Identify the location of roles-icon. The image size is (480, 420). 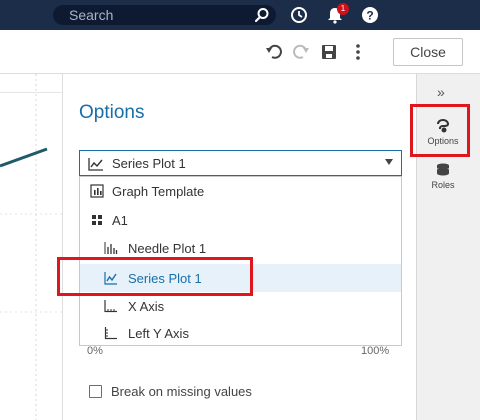
(443, 169).